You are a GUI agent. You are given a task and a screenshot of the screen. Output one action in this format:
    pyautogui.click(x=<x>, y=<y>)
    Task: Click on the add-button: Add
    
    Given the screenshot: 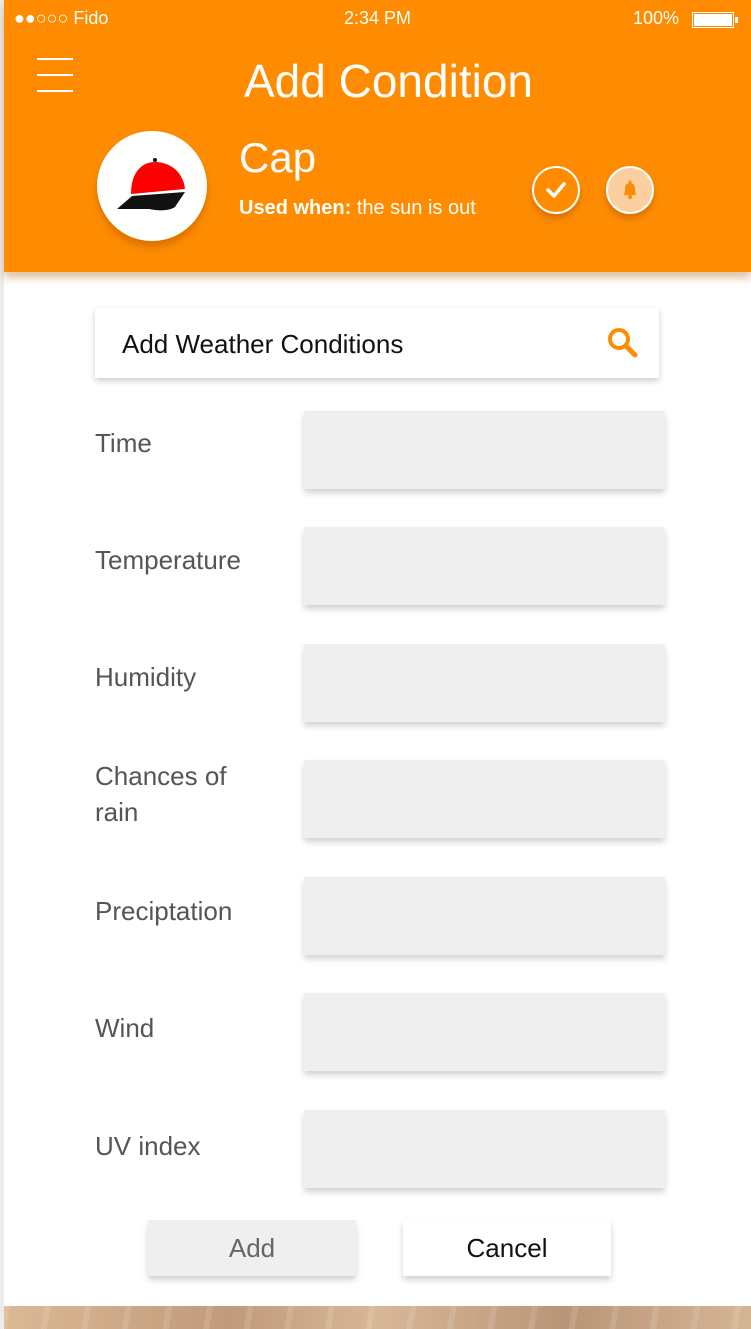 What is the action you would take?
    pyautogui.click(x=252, y=1248)
    